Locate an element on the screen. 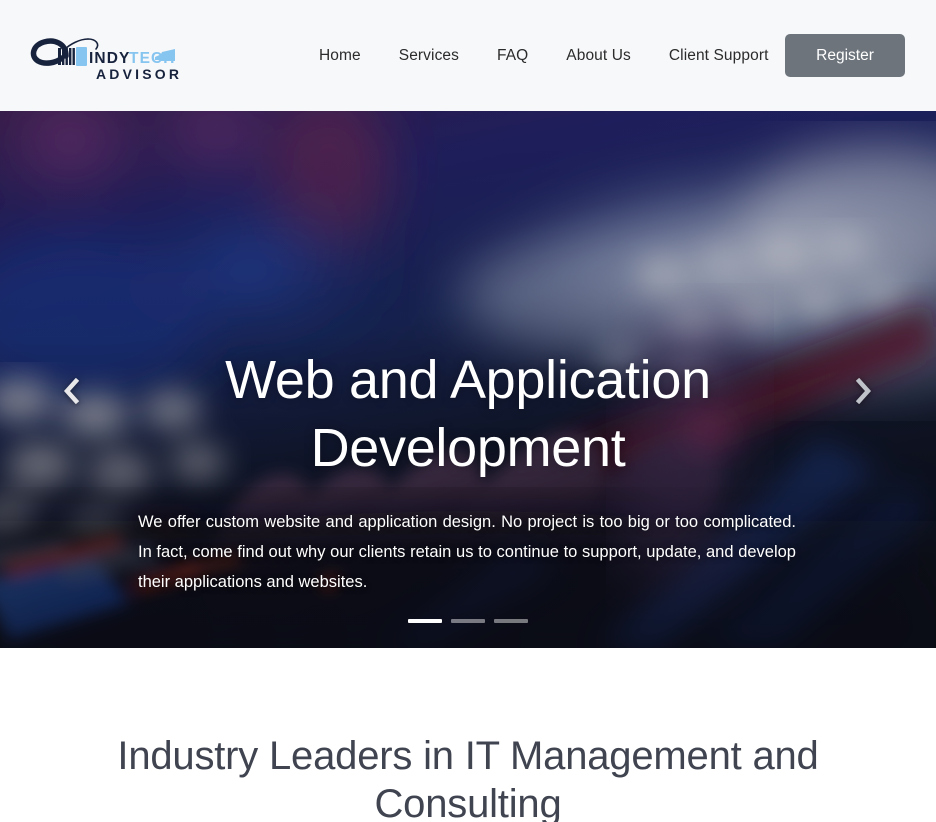  hero-title-line-1: Web and Application is located at coordinates (468, 380).